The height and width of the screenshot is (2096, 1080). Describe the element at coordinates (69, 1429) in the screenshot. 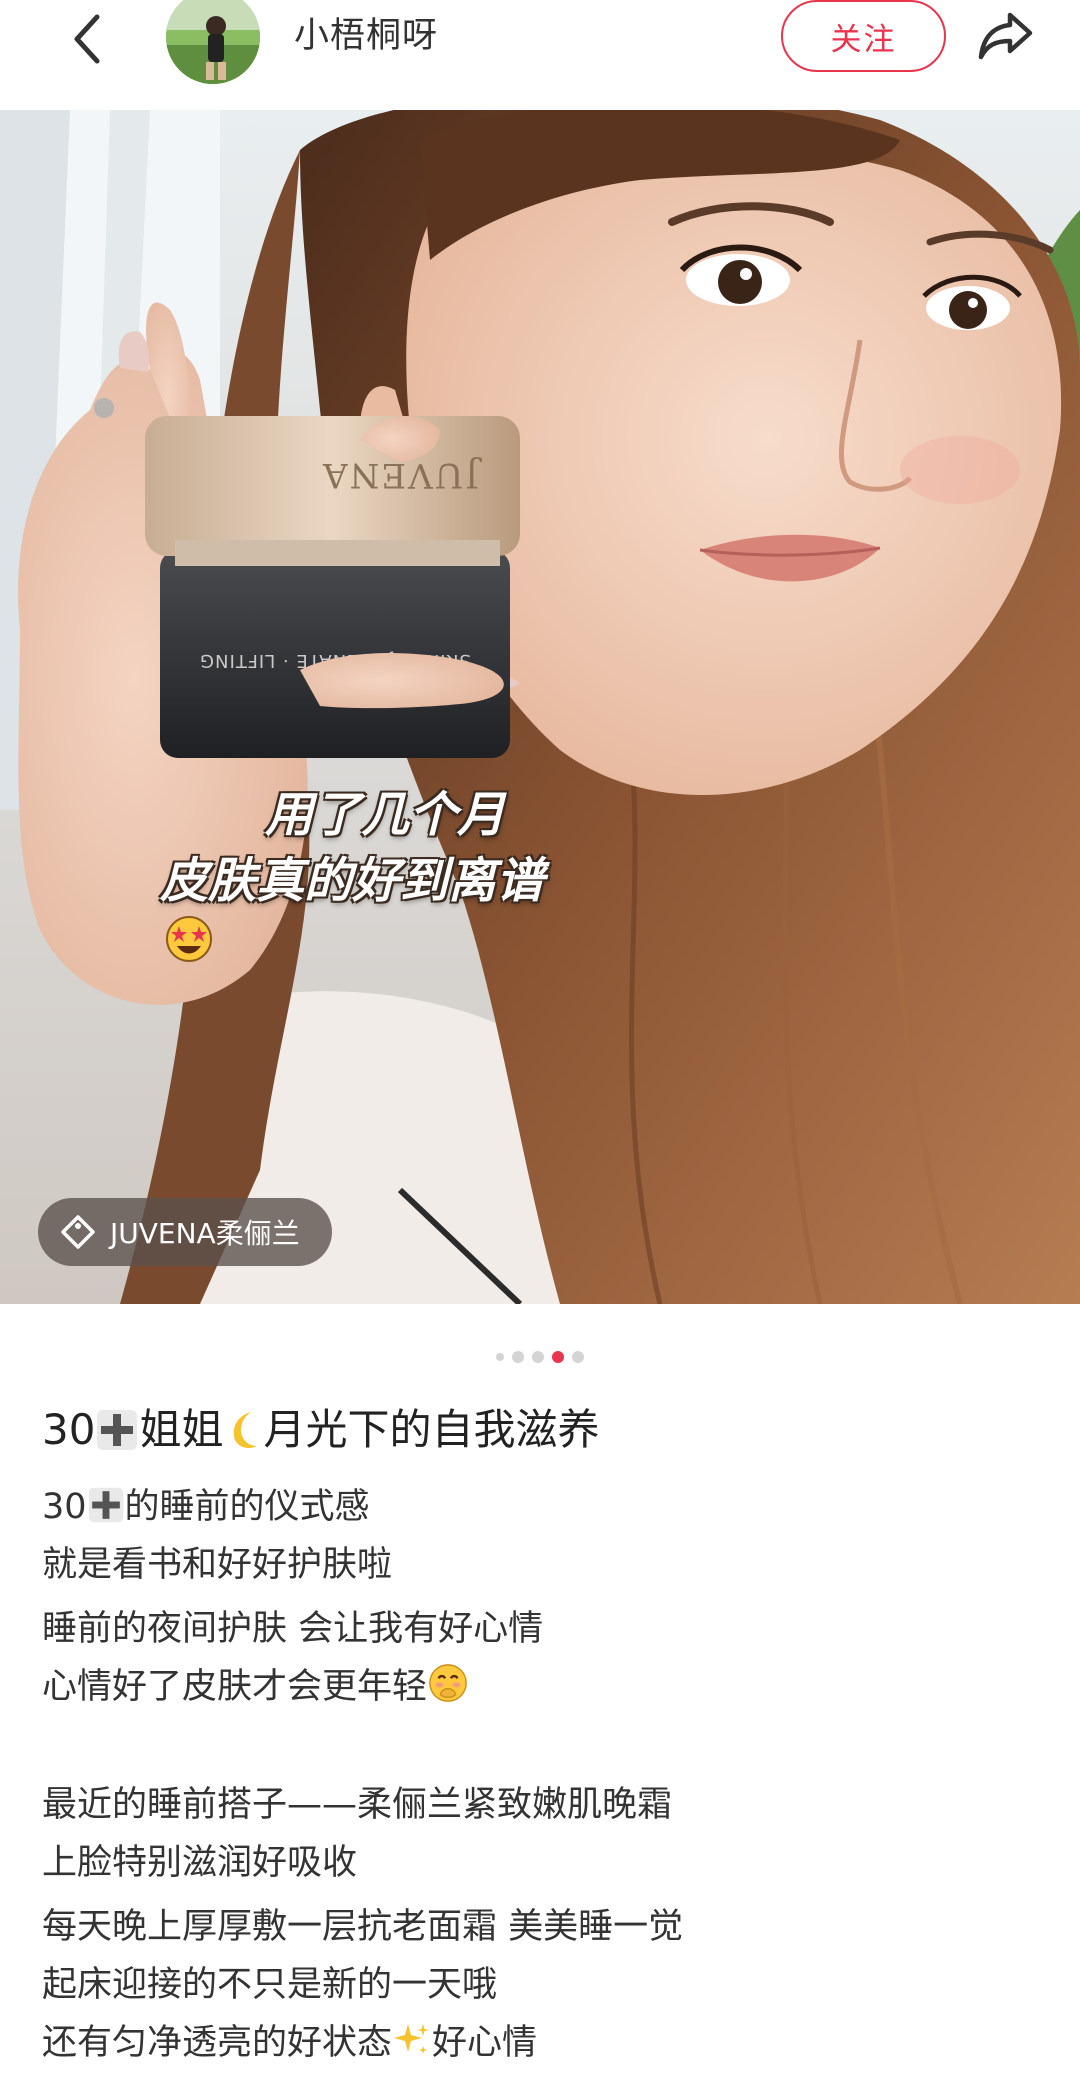

I see `title-part-1: 30` at that location.